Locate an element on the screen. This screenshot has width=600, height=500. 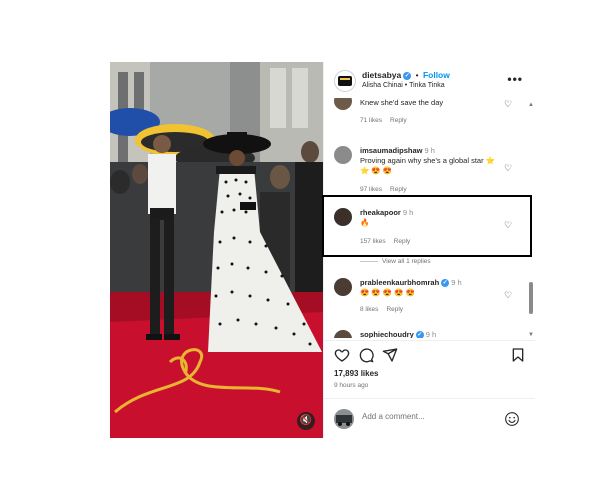
share-icon is located at coordinates (390, 355).